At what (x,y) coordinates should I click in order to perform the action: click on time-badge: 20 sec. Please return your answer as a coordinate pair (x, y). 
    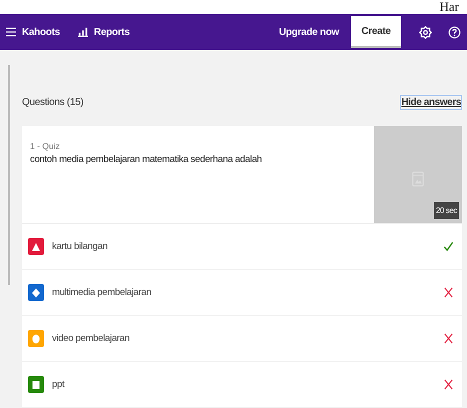
    Looking at the image, I should click on (446, 210).